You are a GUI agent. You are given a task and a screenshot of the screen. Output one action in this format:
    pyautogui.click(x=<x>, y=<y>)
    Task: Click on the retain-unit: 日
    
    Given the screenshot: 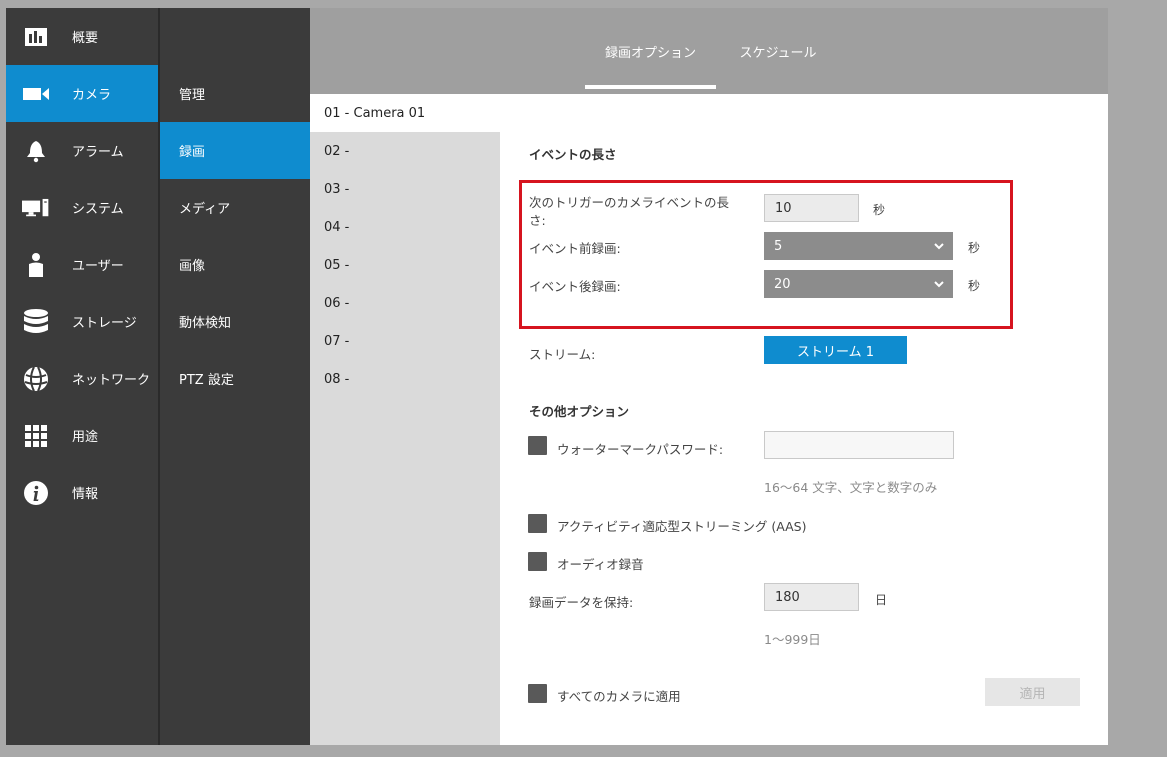 What is the action you would take?
    pyautogui.click(x=881, y=600)
    